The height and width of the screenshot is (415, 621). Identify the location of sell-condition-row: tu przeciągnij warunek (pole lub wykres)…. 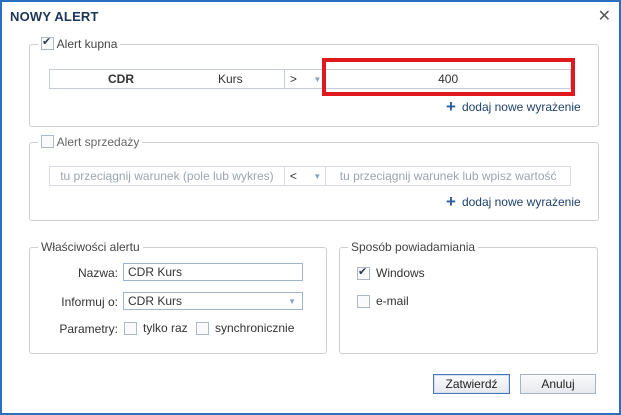
(310, 176).